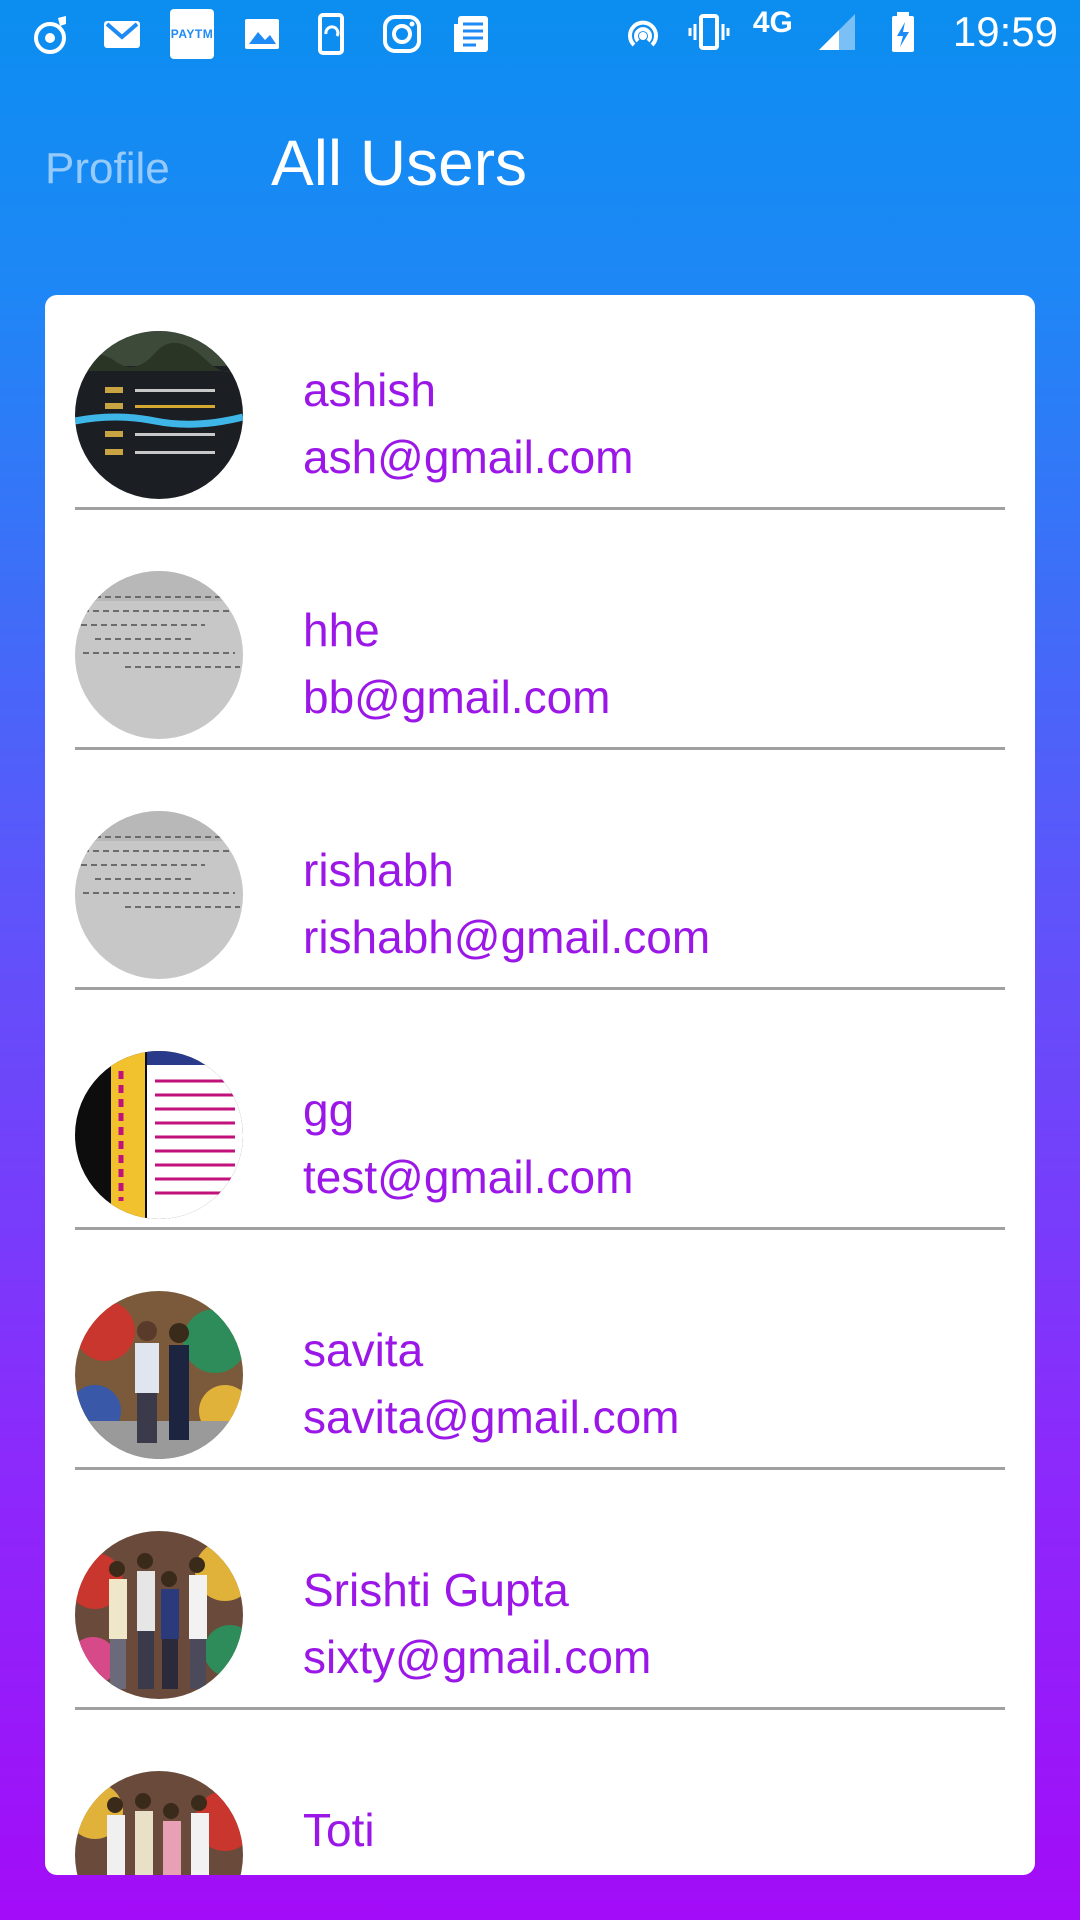  What do you see at coordinates (363, 1350) in the screenshot?
I see `user-name: savita` at bounding box center [363, 1350].